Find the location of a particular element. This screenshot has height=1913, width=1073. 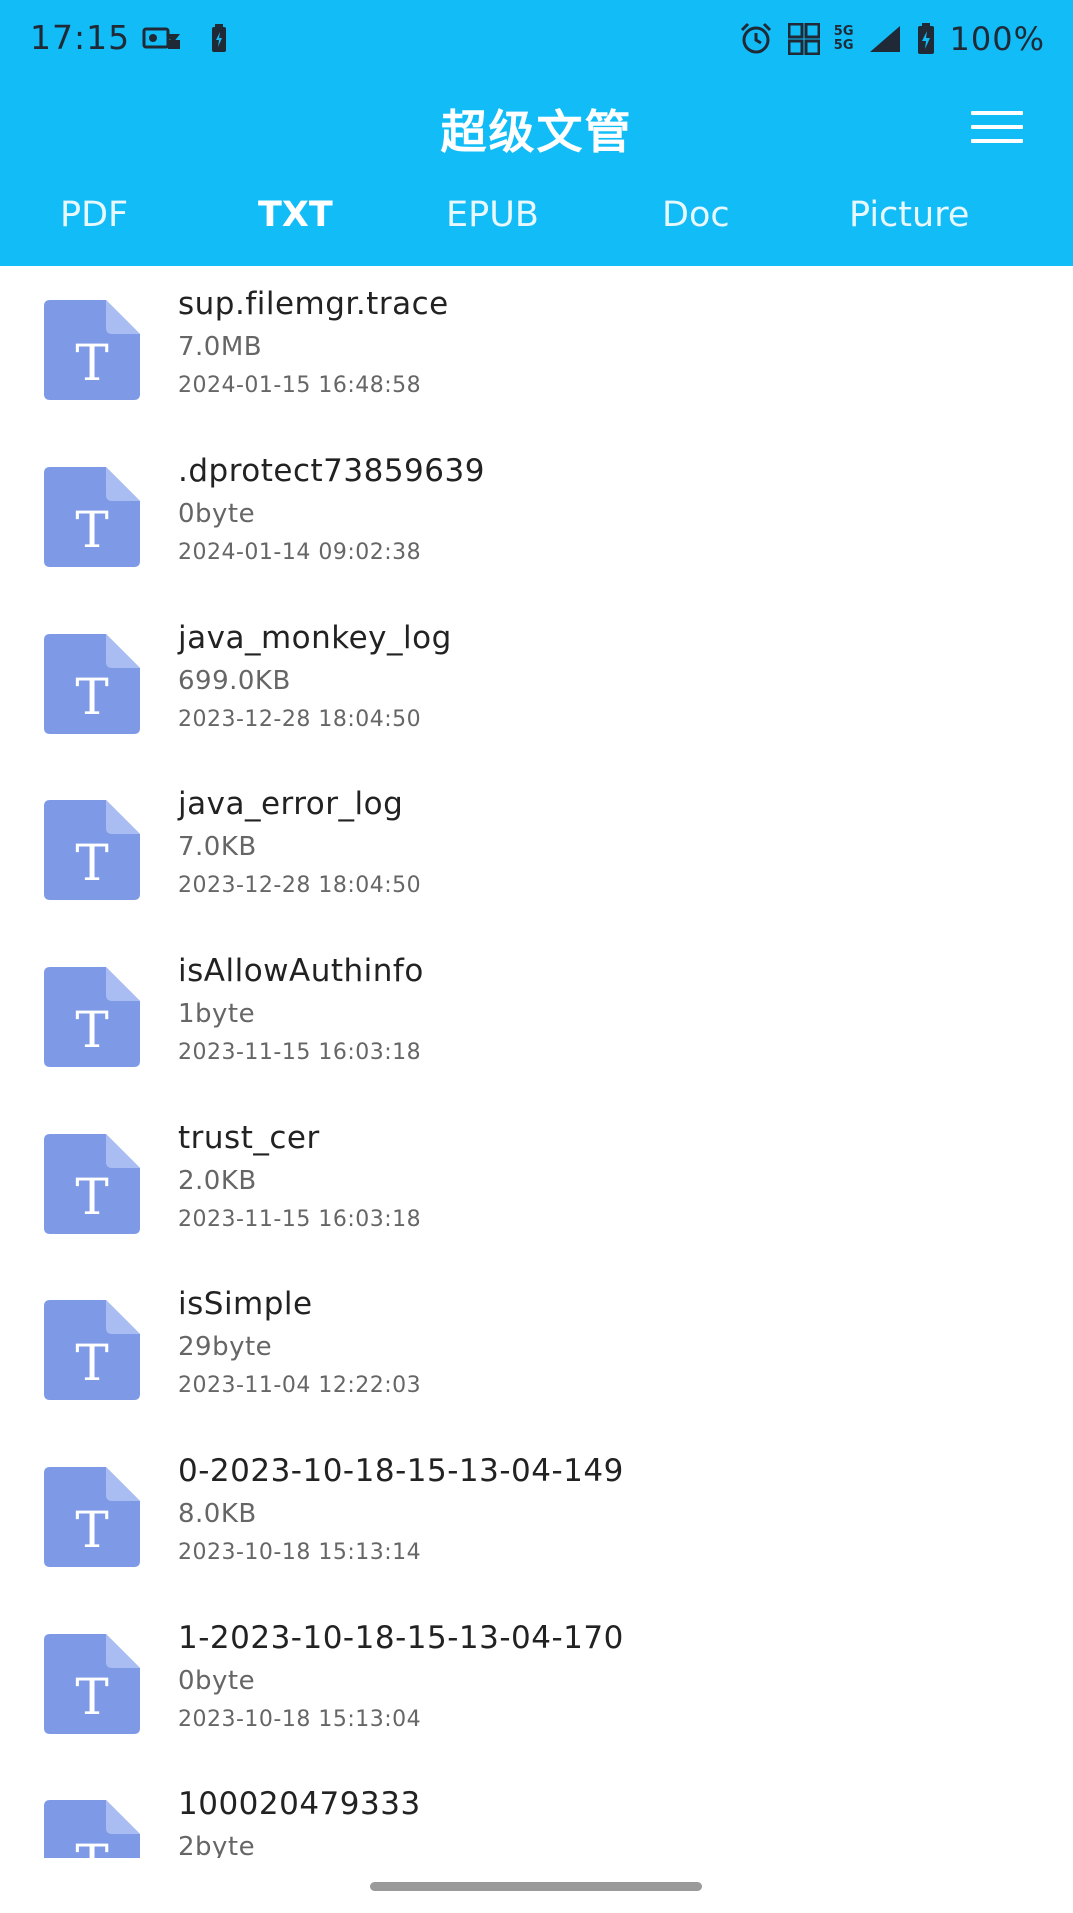

tab-picture: Picture is located at coordinates (909, 215).